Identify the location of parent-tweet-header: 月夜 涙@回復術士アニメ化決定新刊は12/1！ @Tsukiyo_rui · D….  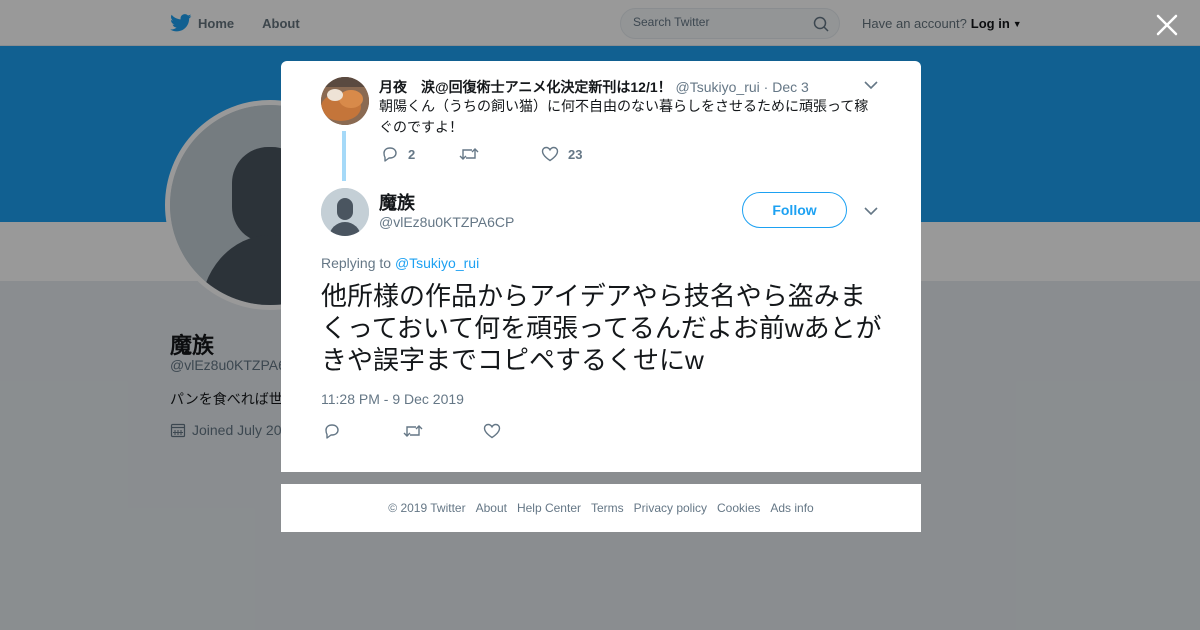
(619, 87).